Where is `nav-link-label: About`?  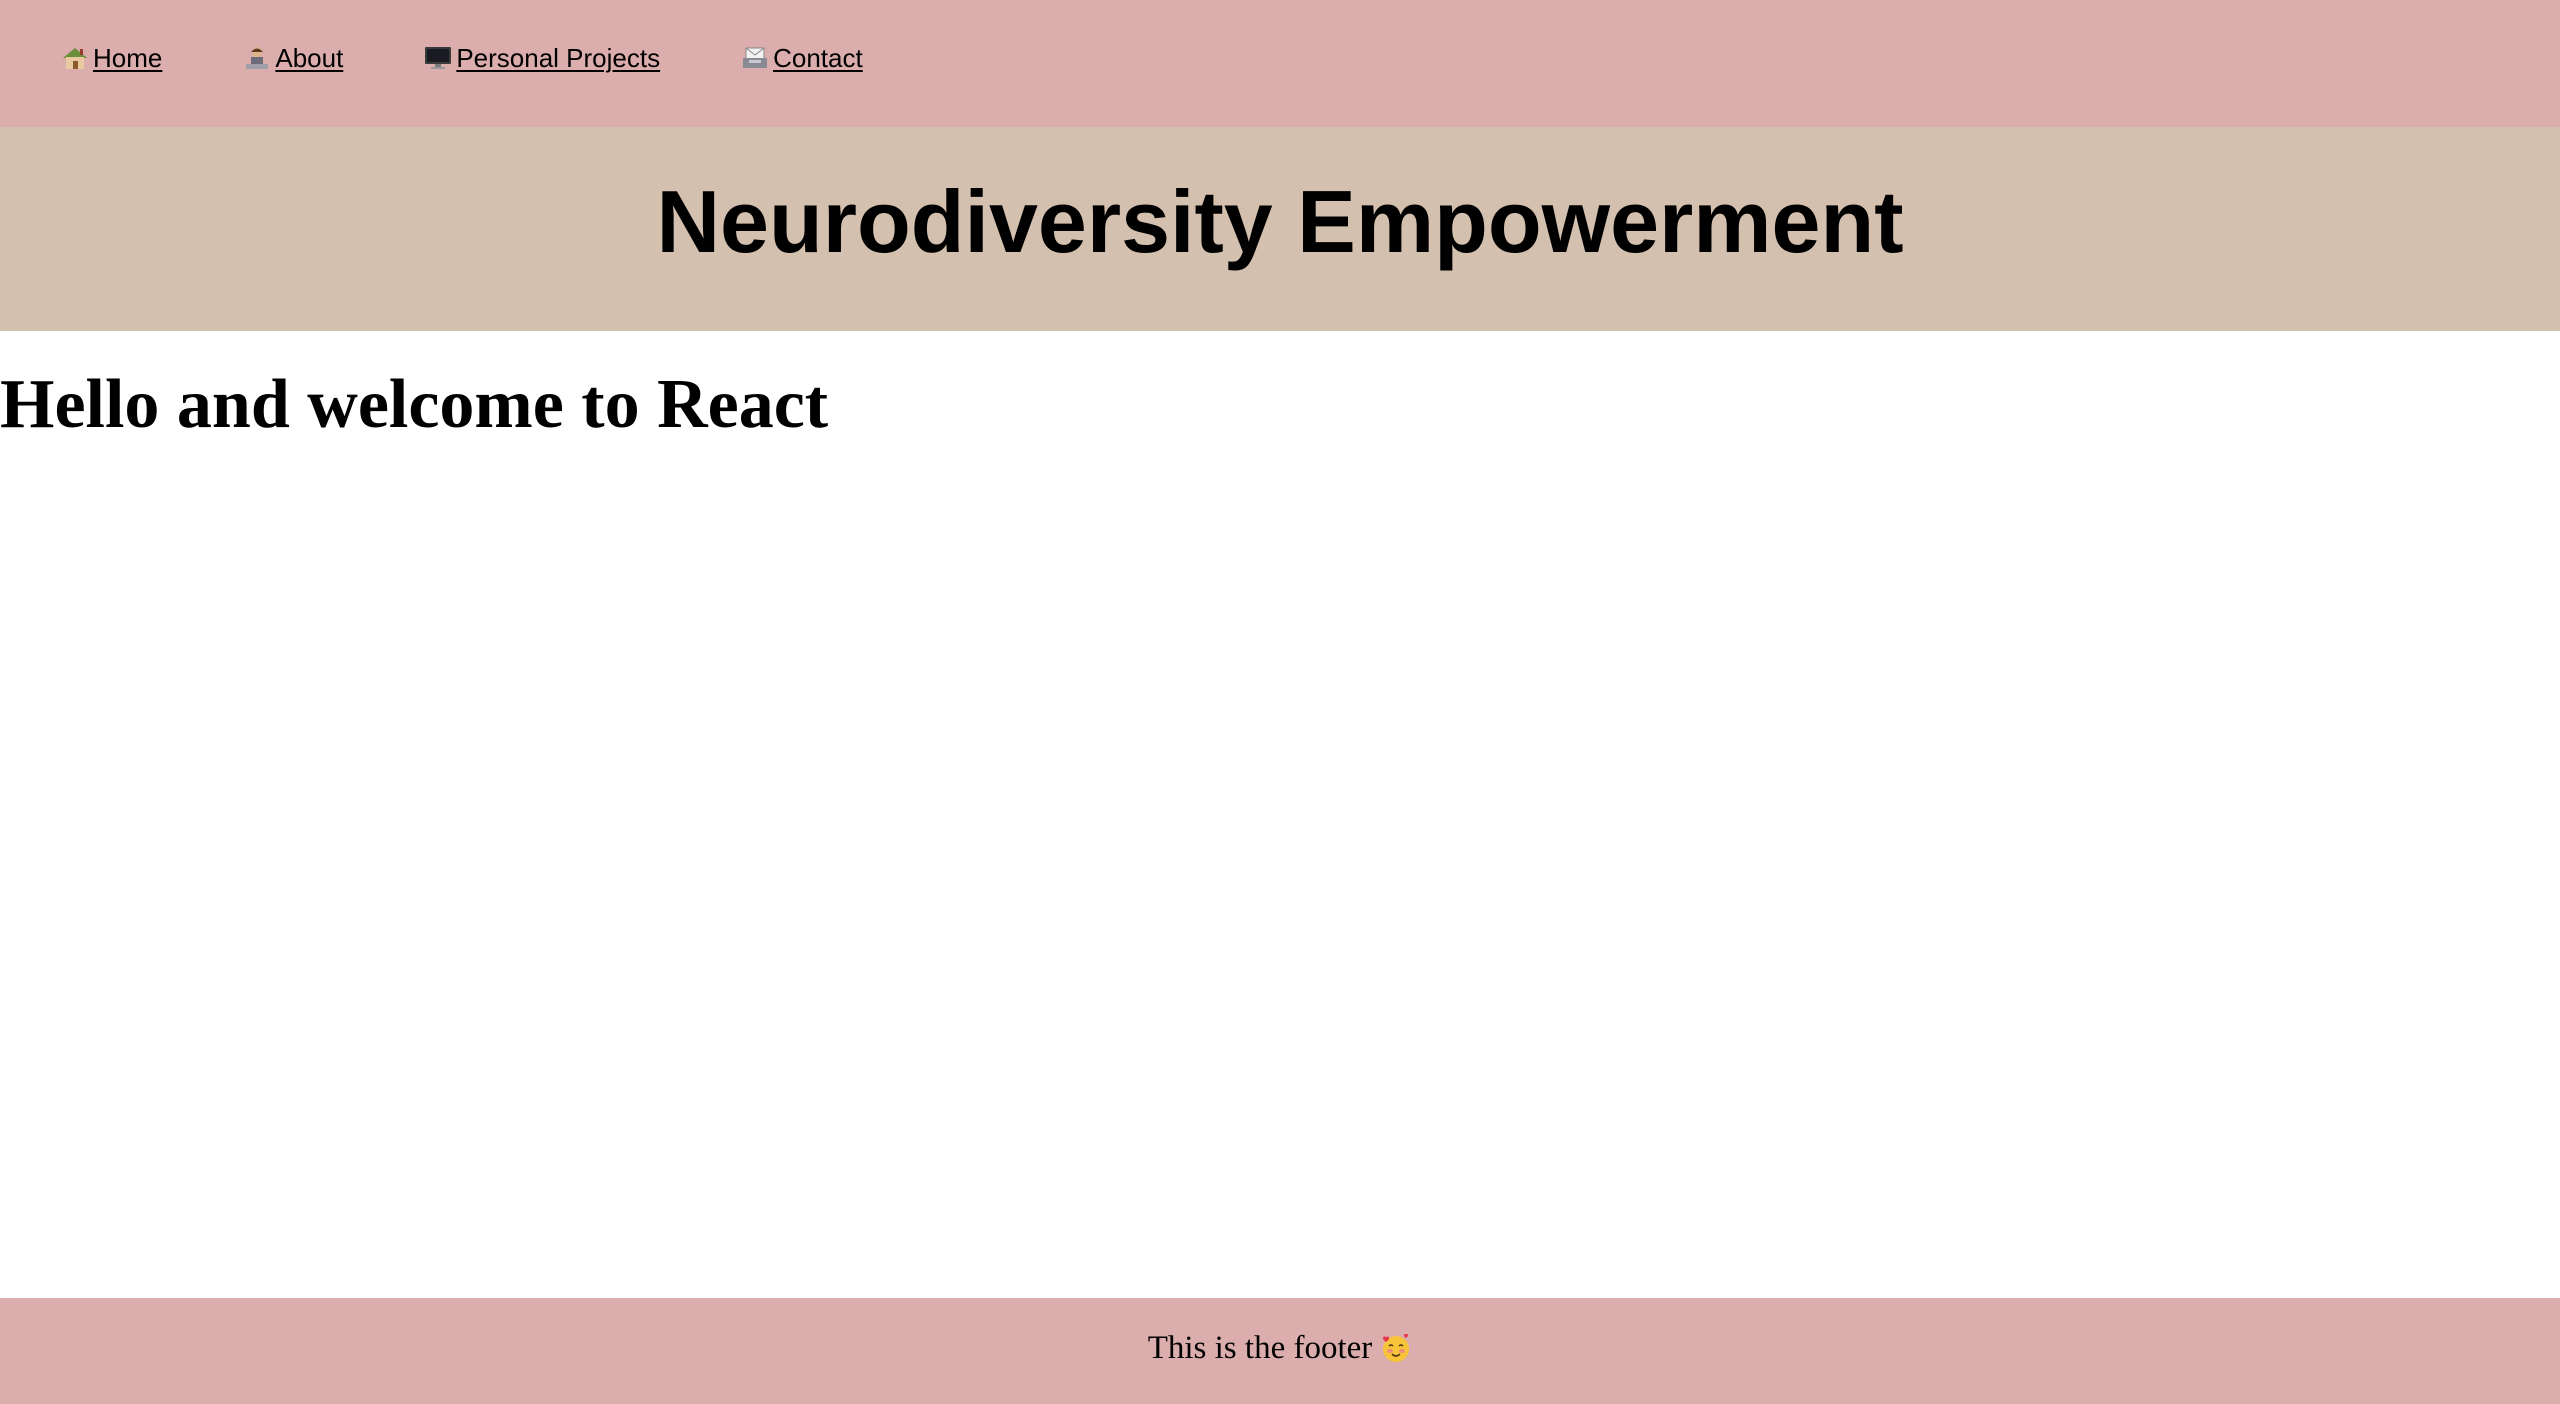 nav-link-label: About is located at coordinates (309, 58).